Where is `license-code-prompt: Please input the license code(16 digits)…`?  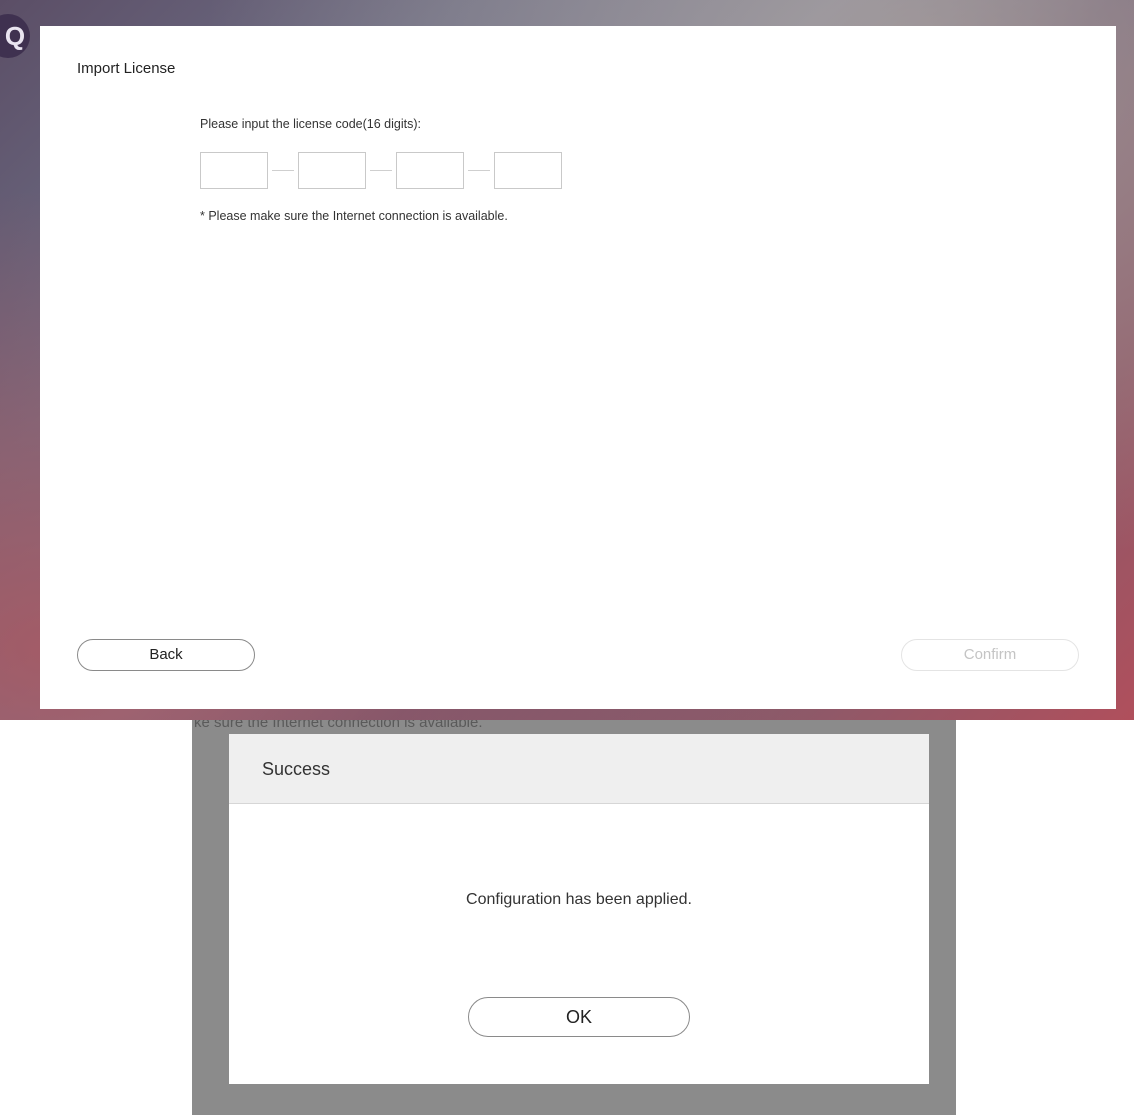 license-code-prompt: Please input the license code(16 digits)… is located at coordinates (310, 124).